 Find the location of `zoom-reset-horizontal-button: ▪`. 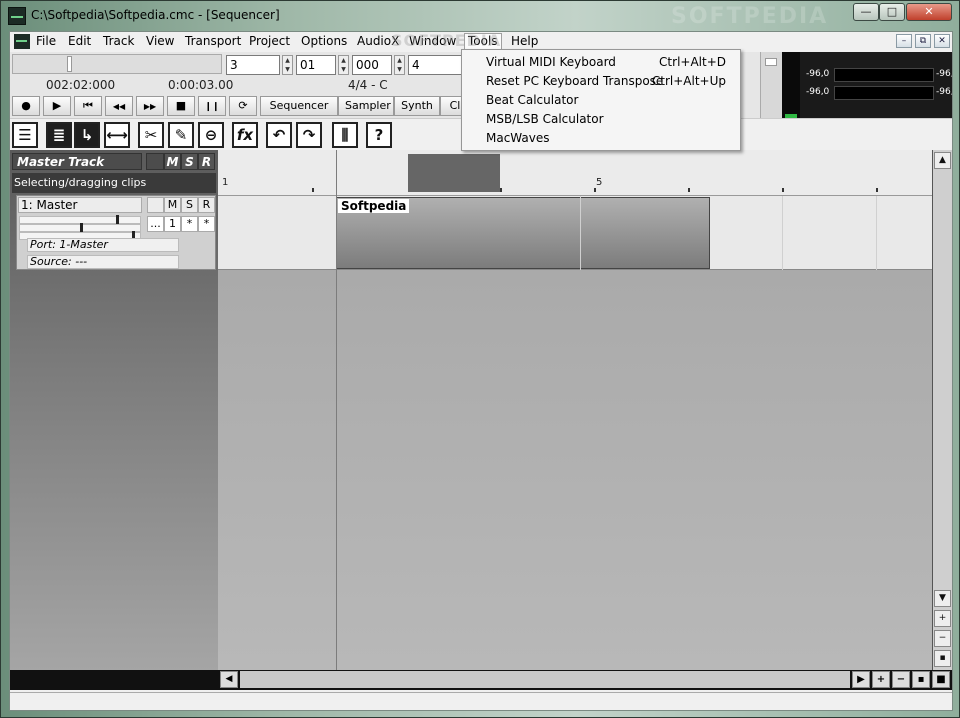

zoom-reset-horizontal-button: ▪ is located at coordinates (921, 679).